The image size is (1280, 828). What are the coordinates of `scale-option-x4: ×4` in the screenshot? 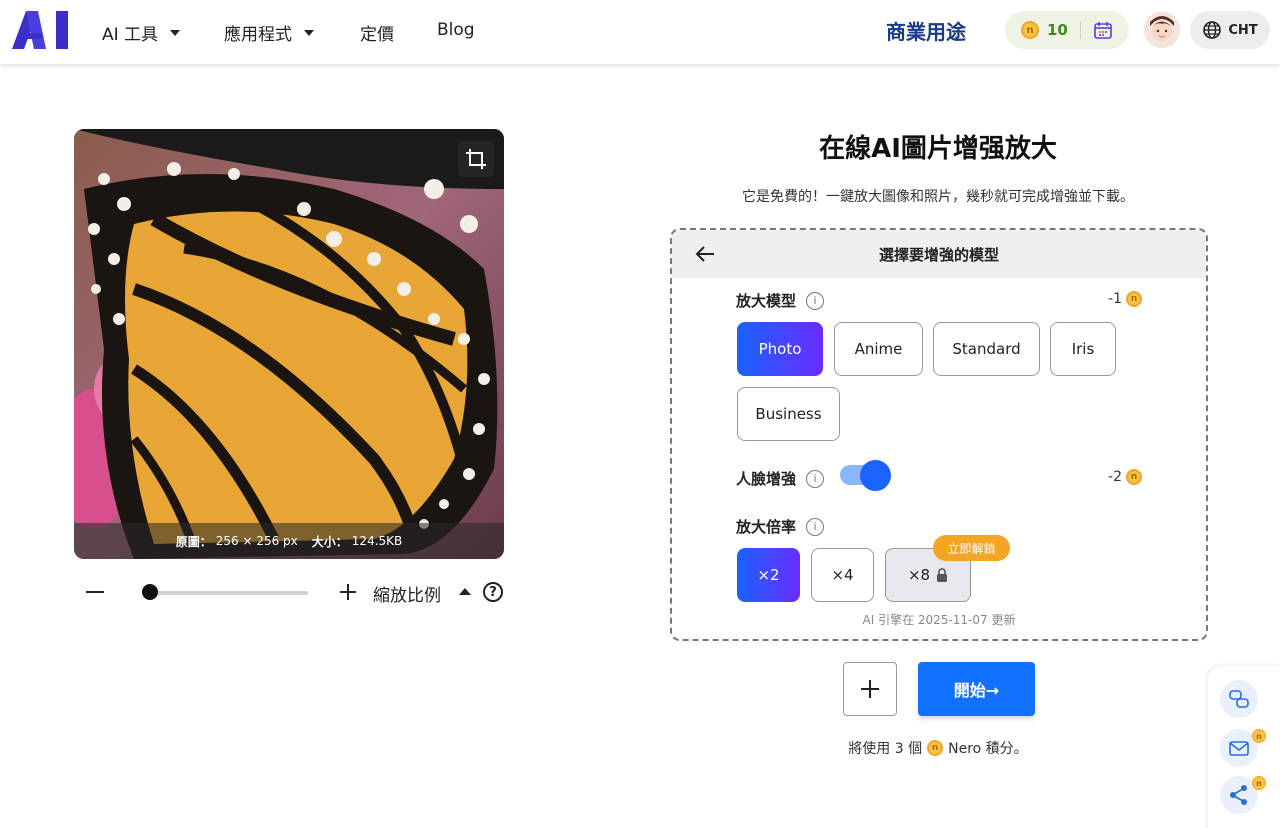 It's located at (842, 575).